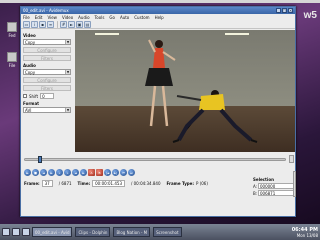 The image size is (320, 240). What do you see at coordinates (6, 232) in the screenshot?
I see `start-menu-icon` at bounding box center [6, 232].